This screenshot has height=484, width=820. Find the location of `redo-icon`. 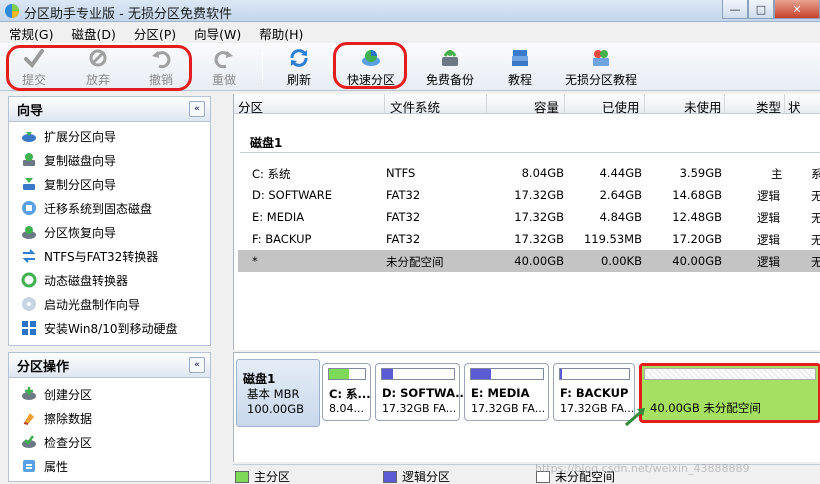

redo-icon is located at coordinates (223, 60).